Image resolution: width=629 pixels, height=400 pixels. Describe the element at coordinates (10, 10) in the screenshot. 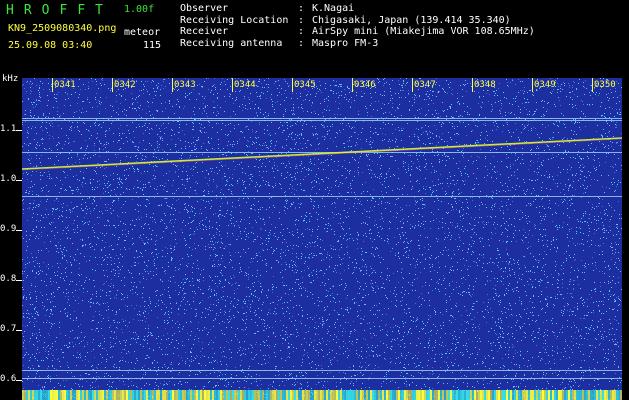

I see `title-letter: H` at that location.